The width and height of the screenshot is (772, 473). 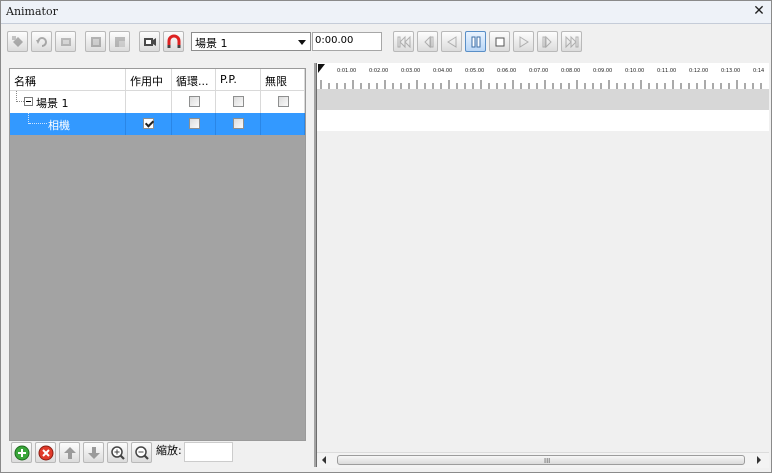 I want to click on collapse-icon, so click(x=28, y=101).